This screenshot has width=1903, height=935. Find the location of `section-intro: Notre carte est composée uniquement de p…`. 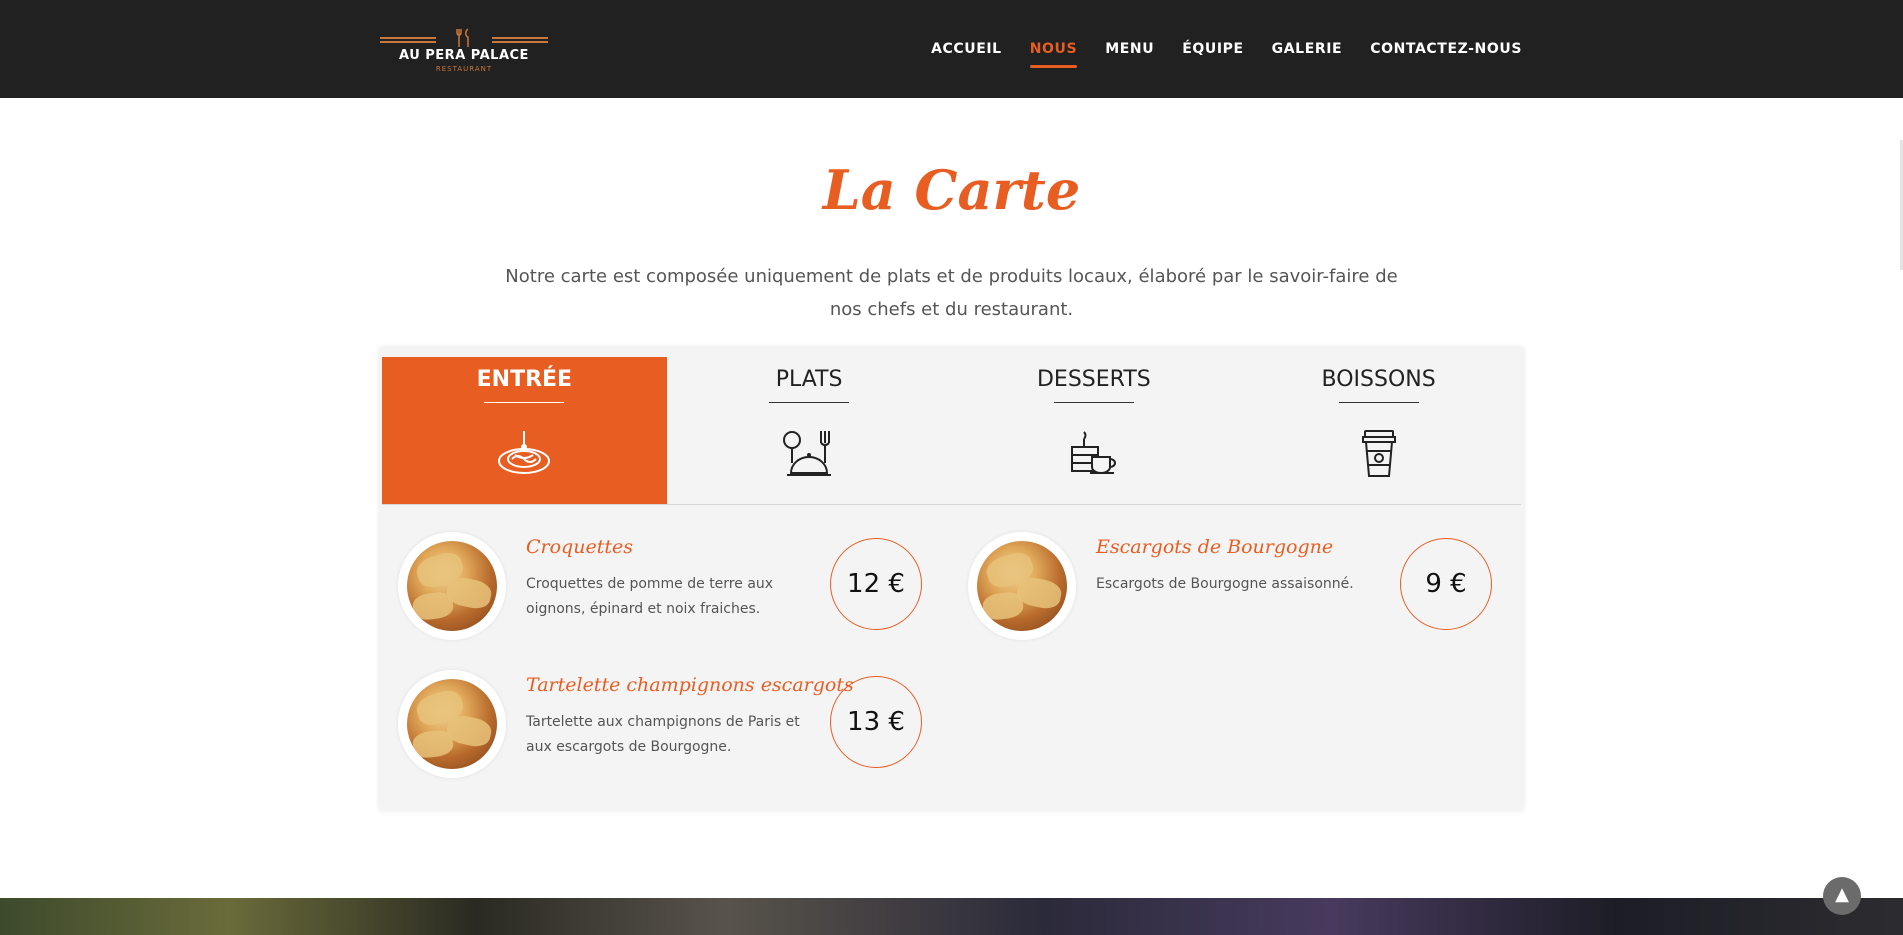

section-intro: Notre carte est composée uniquement de p… is located at coordinates (951, 293).